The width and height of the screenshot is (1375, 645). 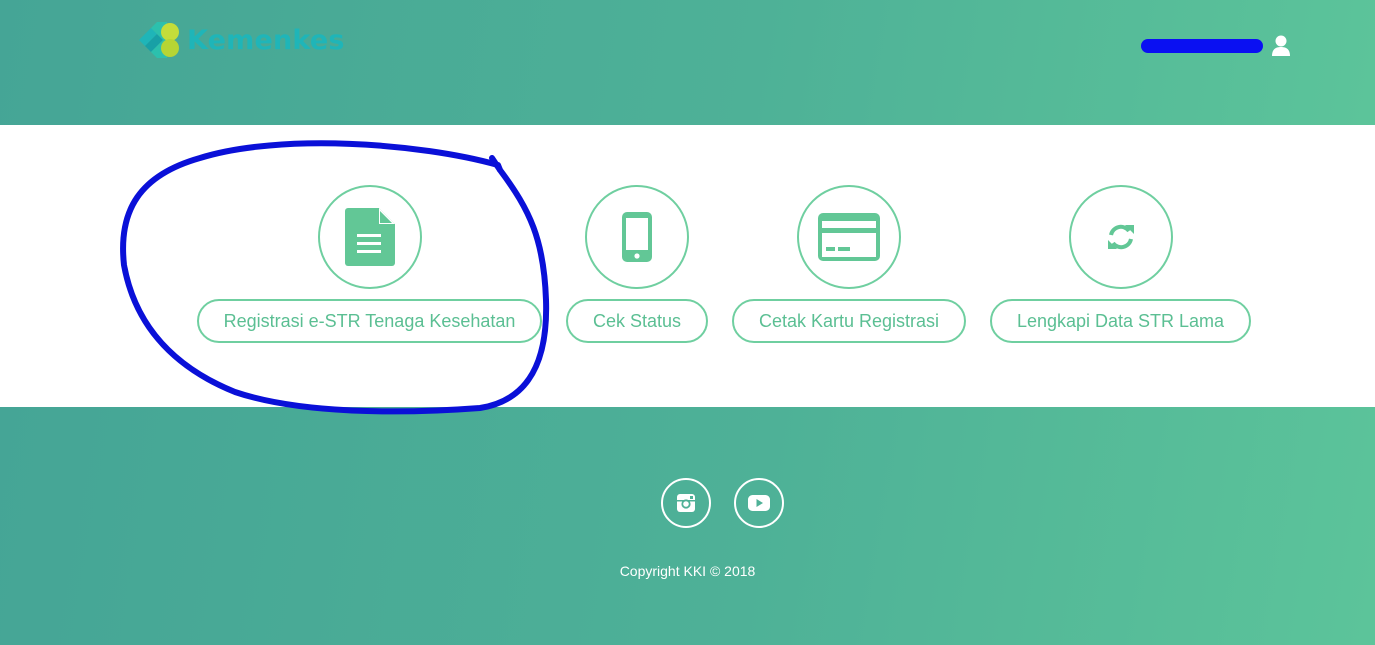 I want to click on refresh-icon, so click(x=1121, y=237).